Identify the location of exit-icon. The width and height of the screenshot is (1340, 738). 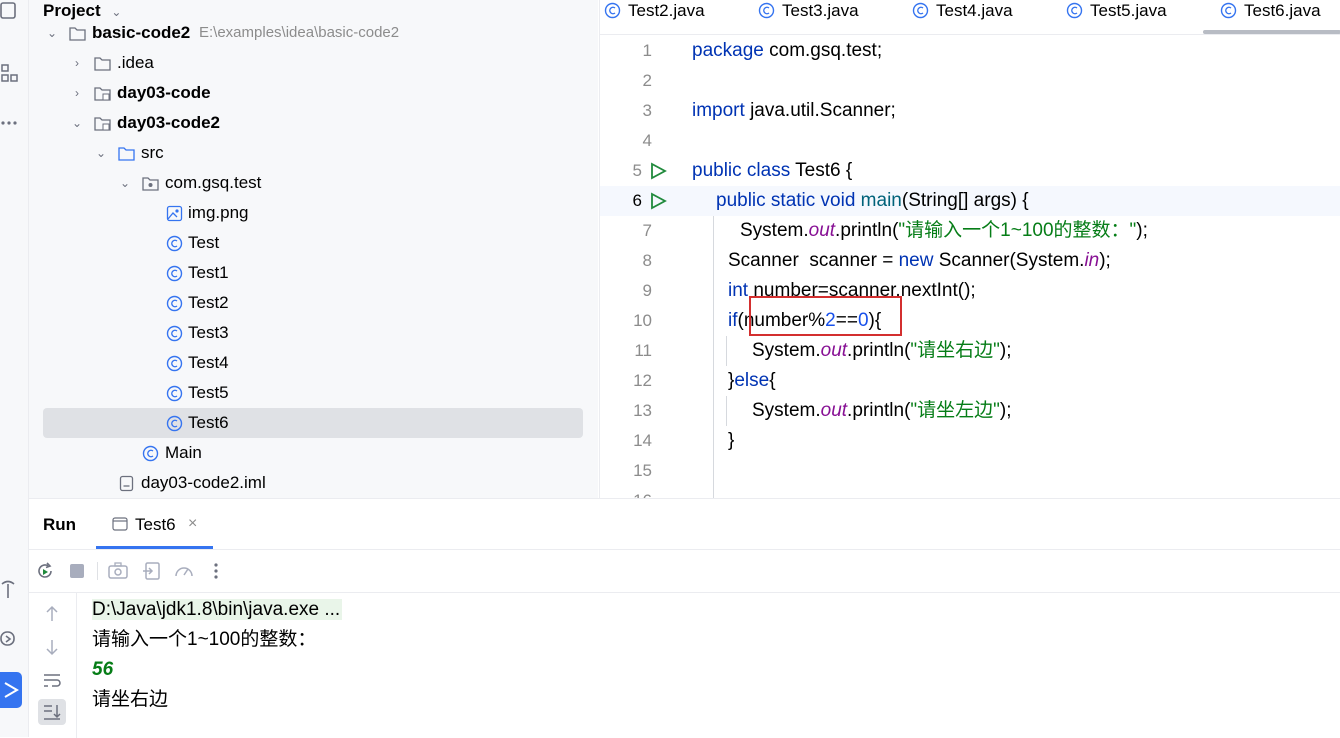
(152, 571).